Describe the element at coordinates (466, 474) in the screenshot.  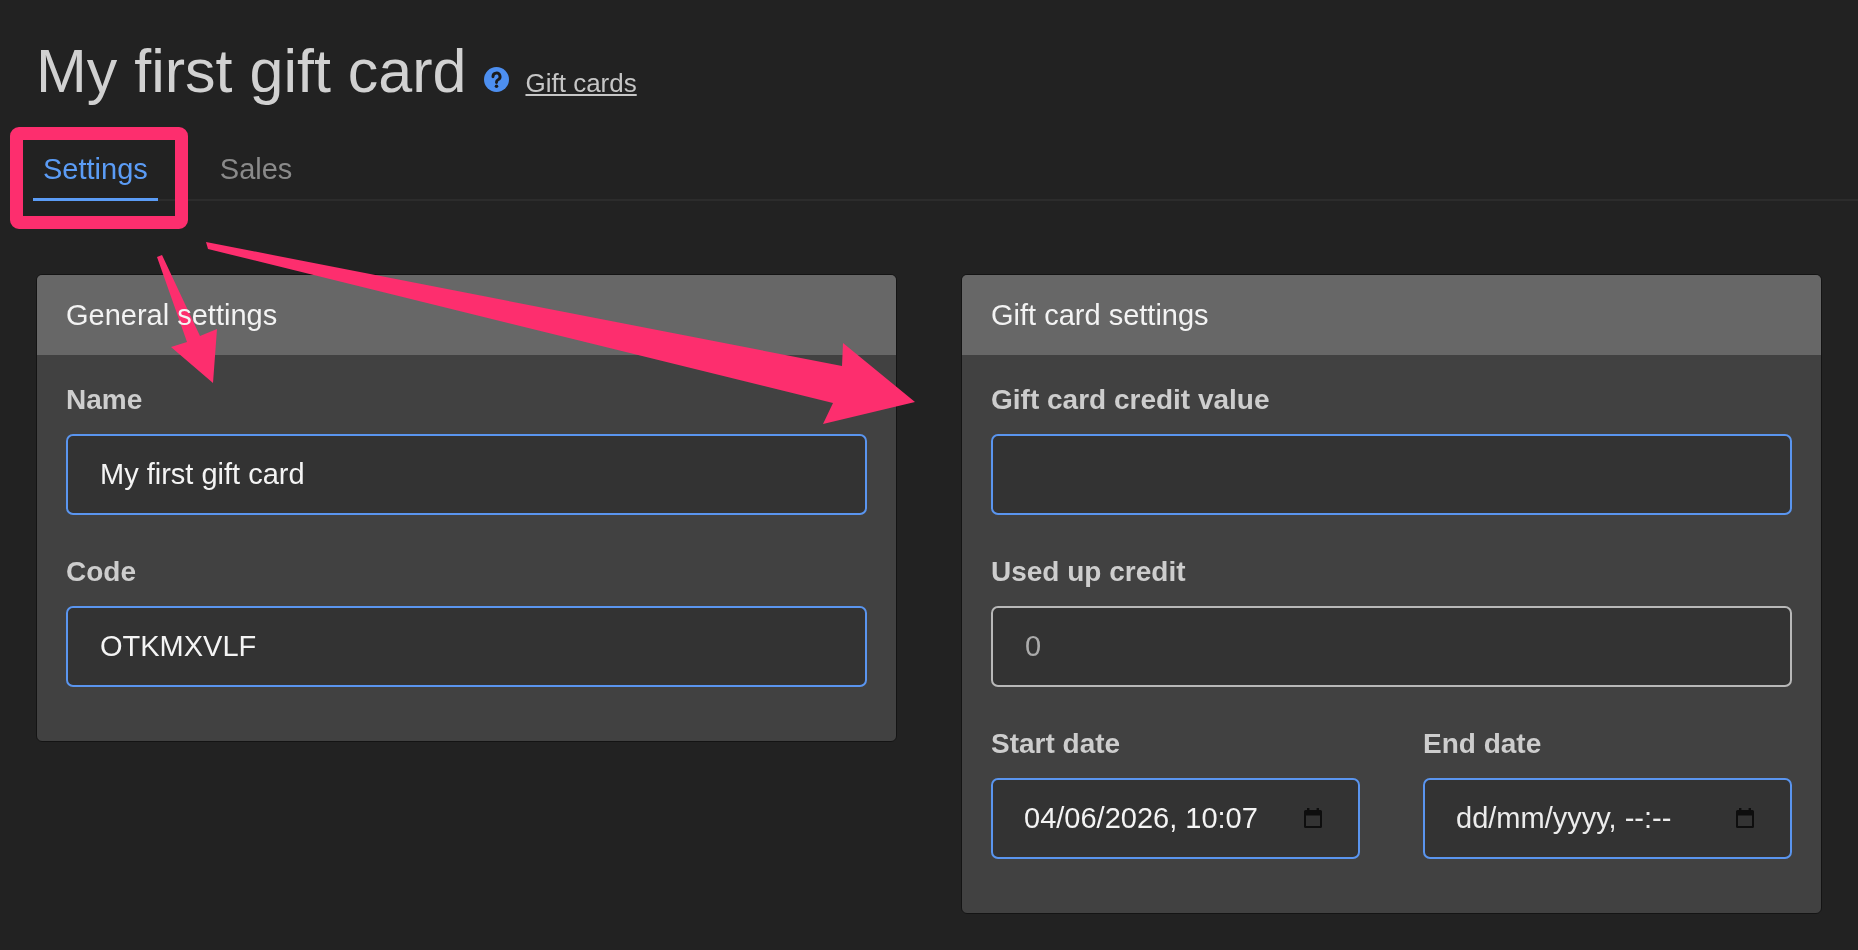
I see `input-field: My first gift card` at that location.